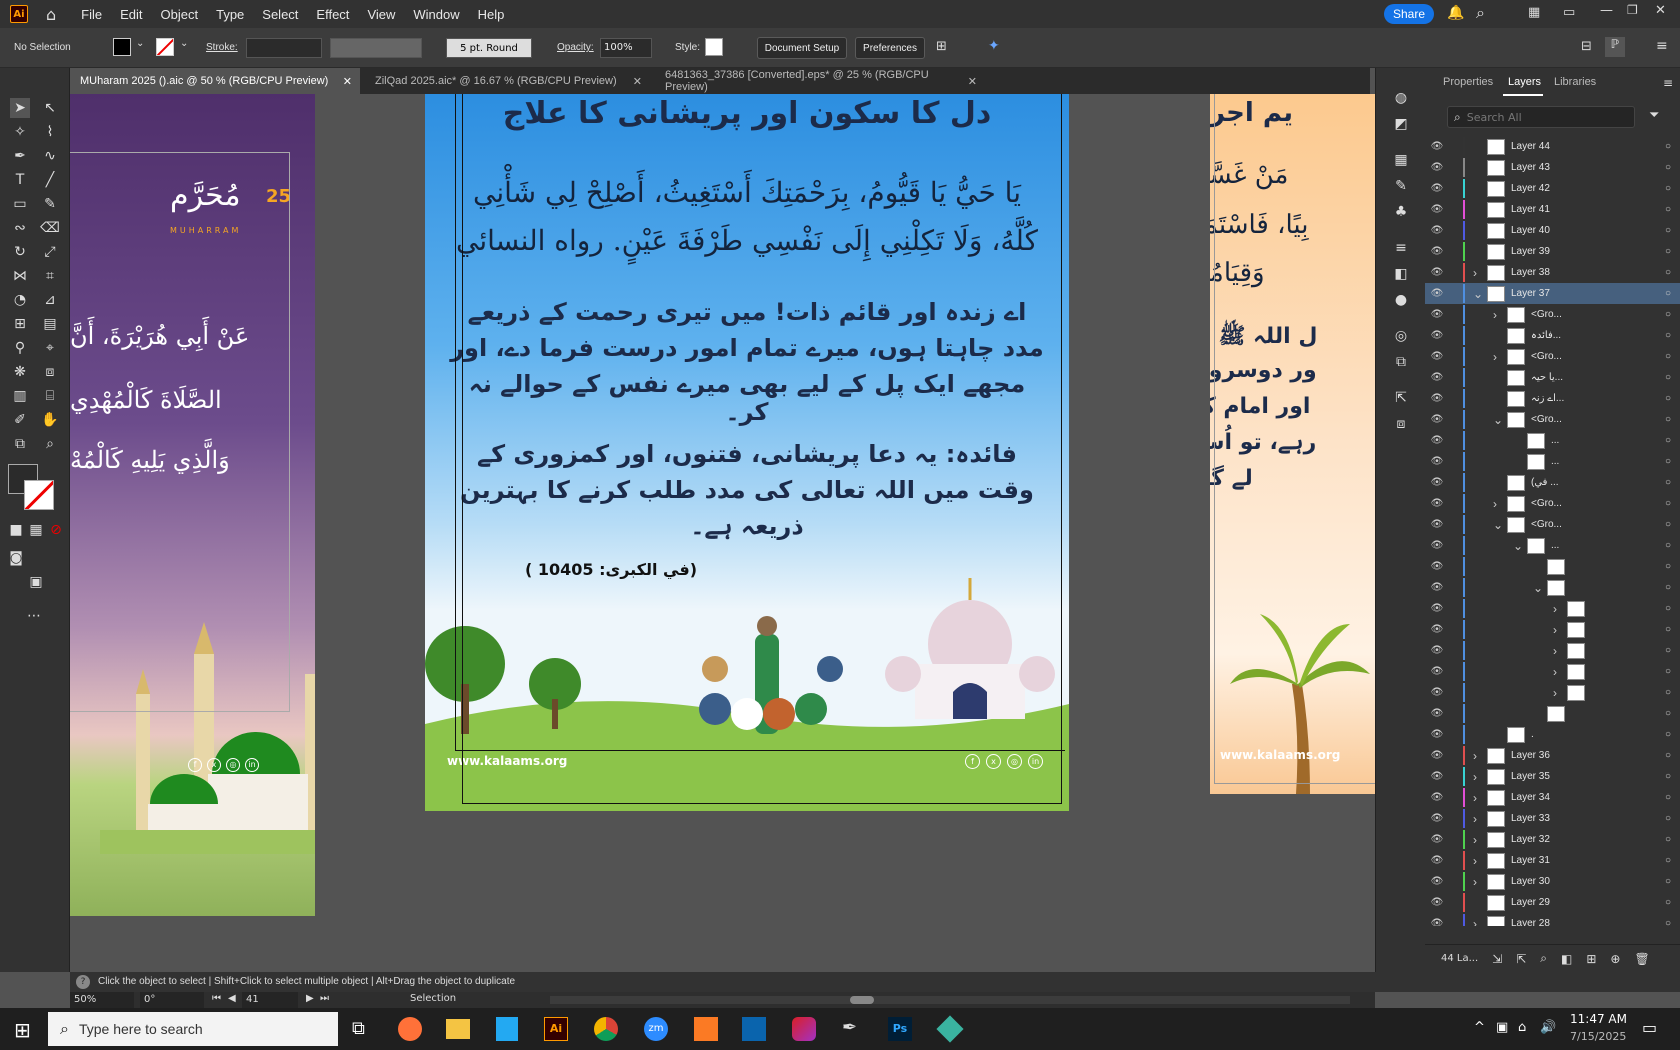 This screenshot has width=1680, height=1050. What do you see at coordinates (50, 300) in the screenshot?
I see `perspective-icon: ⊿` at bounding box center [50, 300].